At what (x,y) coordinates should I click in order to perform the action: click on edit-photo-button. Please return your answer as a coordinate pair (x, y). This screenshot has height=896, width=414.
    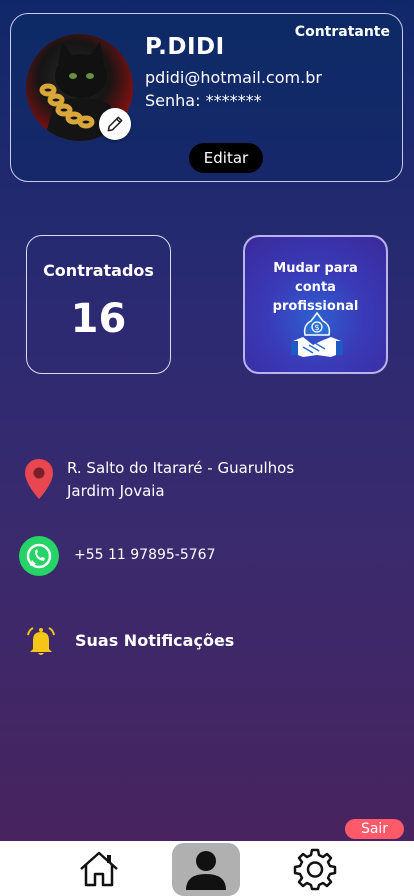
    Looking at the image, I should click on (115, 124).